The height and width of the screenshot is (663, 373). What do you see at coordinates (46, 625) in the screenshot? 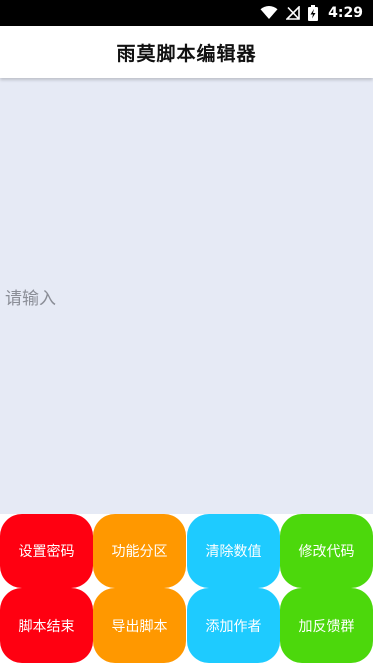
I see `end-script-button: 脚本结束` at bounding box center [46, 625].